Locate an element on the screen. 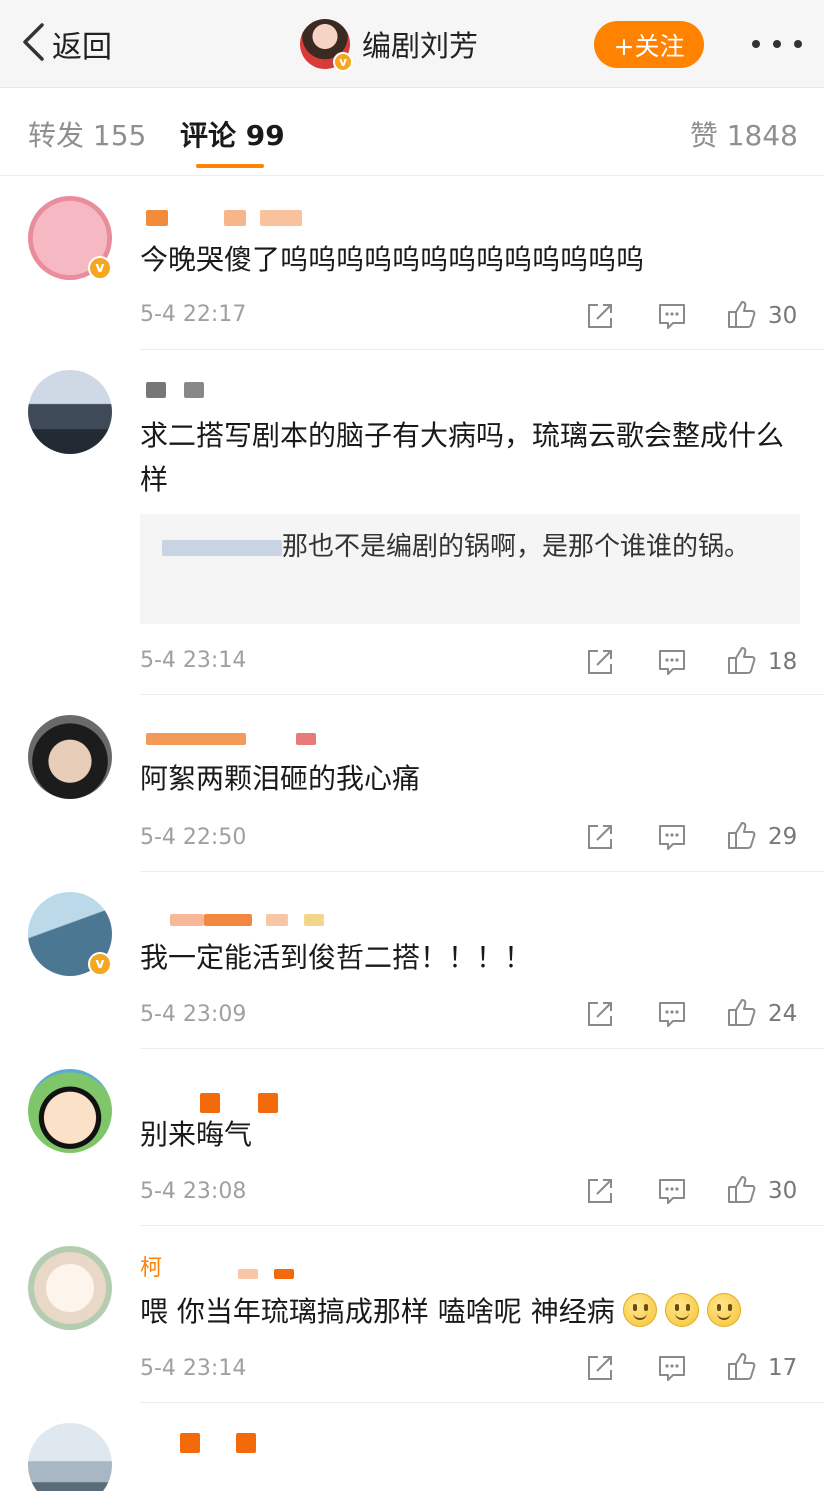 The image size is (824, 1491). comment-time: 5-4 23:08 is located at coordinates (193, 1191).